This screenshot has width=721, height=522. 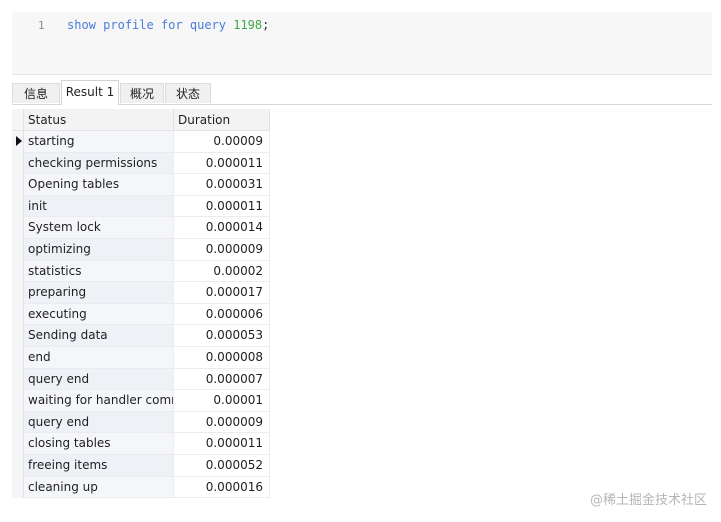 I want to click on status-cell: preparing, so click(x=99, y=293).